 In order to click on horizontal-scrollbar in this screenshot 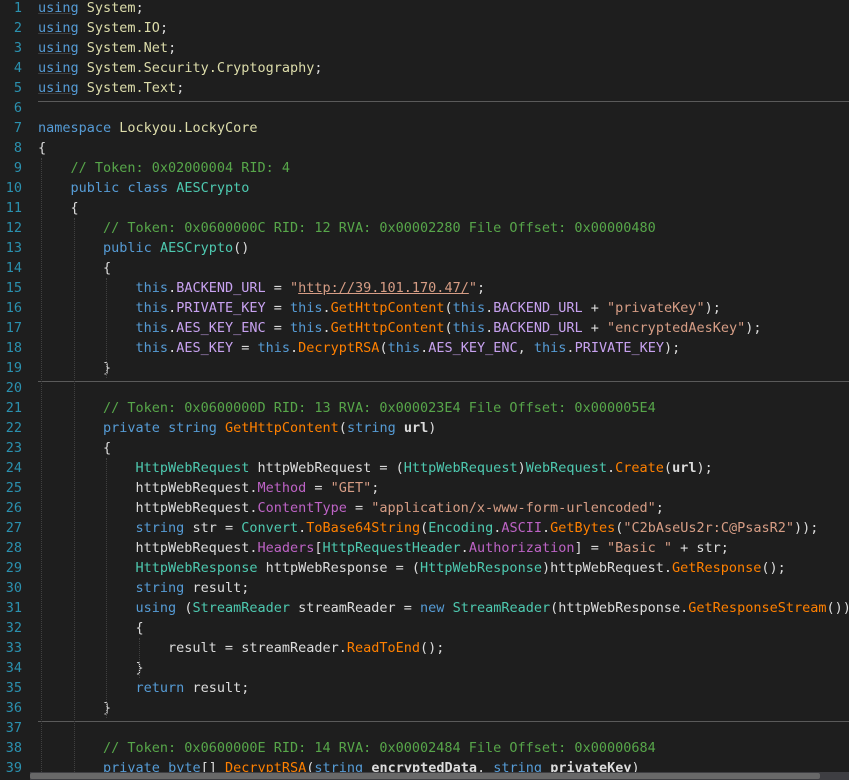, I will do `click(439, 776)`.